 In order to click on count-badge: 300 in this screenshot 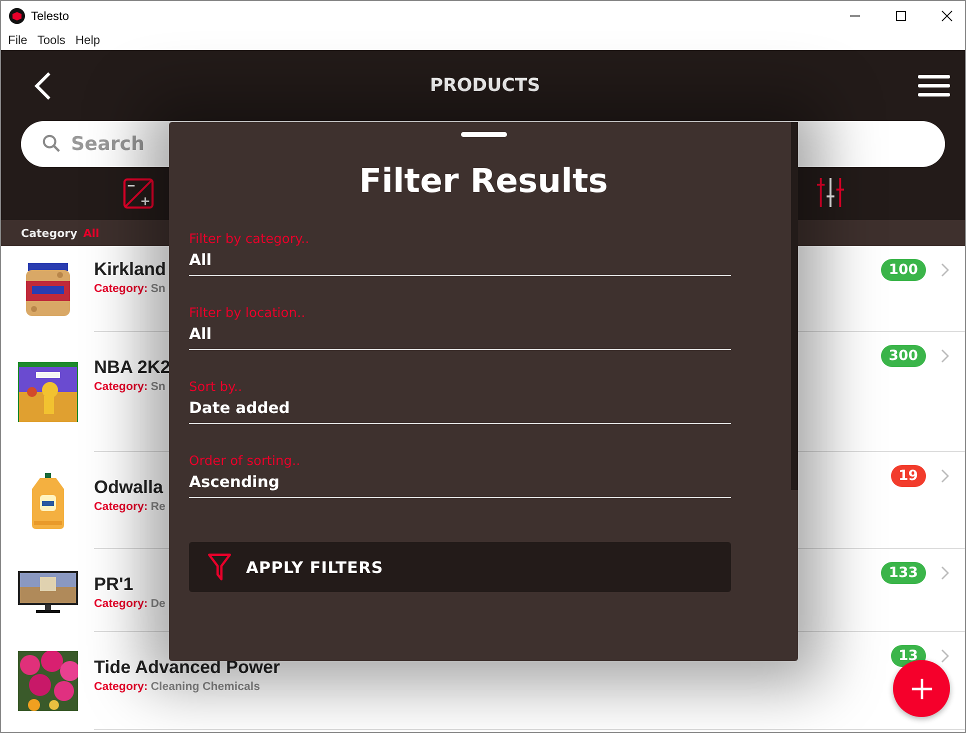, I will do `click(903, 356)`.